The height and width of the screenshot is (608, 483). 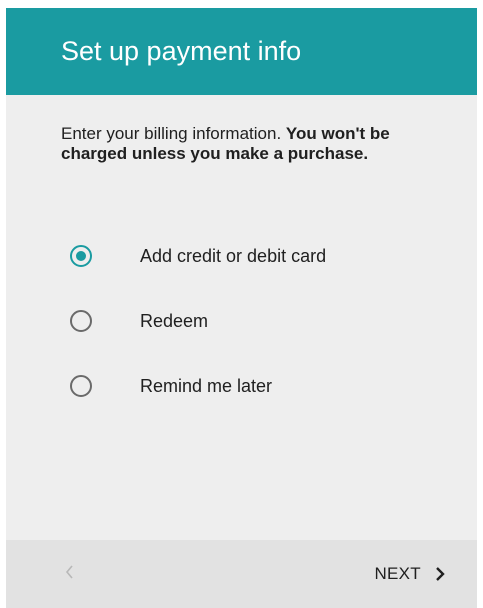 What do you see at coordinates (241, 574) in the screenshot?
I see `footer-bar: NEXT` at bounding box center [241, 574].